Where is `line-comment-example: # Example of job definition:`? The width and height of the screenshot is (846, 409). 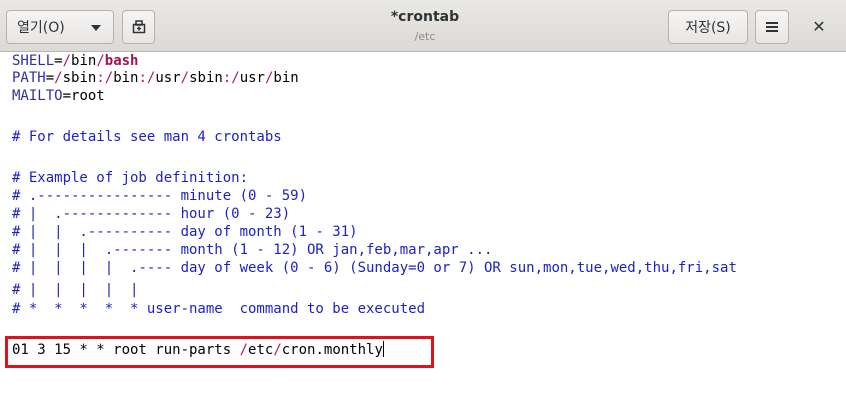
line-comment-example: # Example of job definition: is located at coordinates (130, 178).